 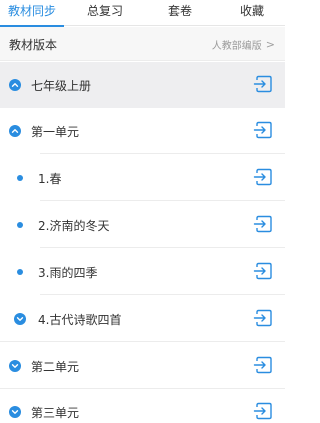 What do you see at coordinates (61, 86) in the screenshot?
I see `tree-item-label: 七年级上册` at bounding box center [61, 86].